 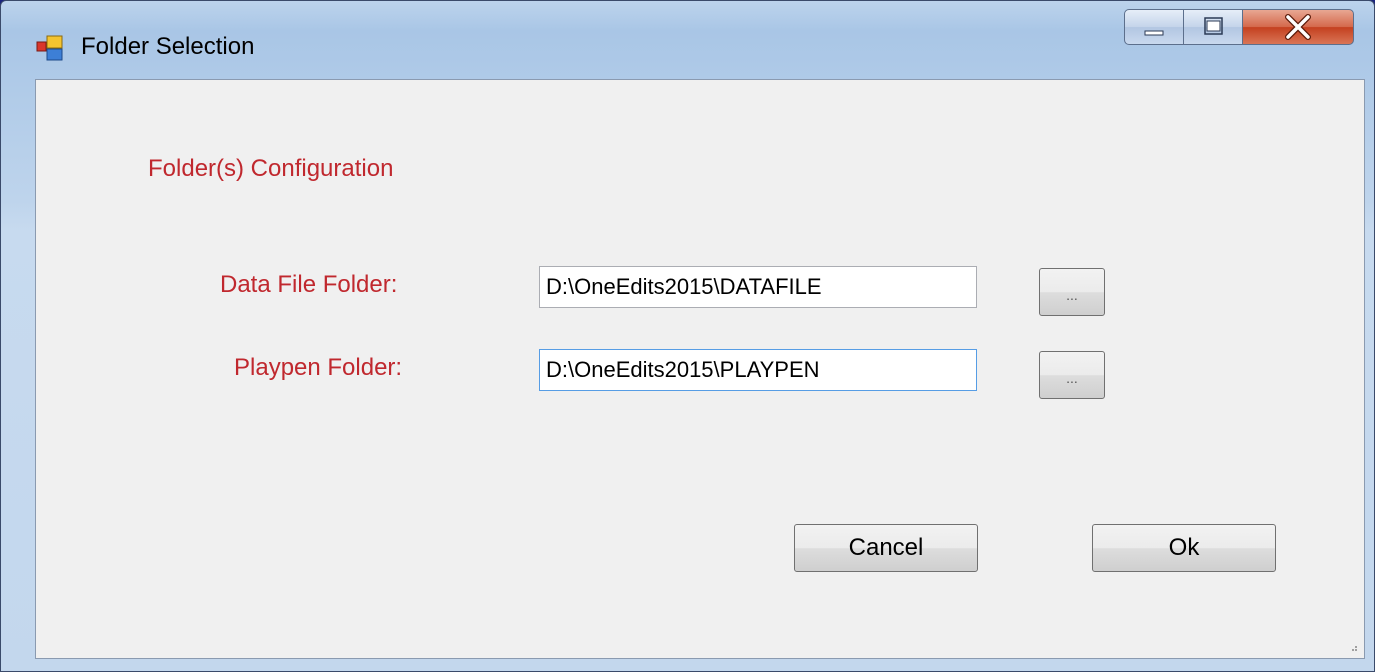 I want to click on ok-button: Ok, so click(x=1184, y=548).